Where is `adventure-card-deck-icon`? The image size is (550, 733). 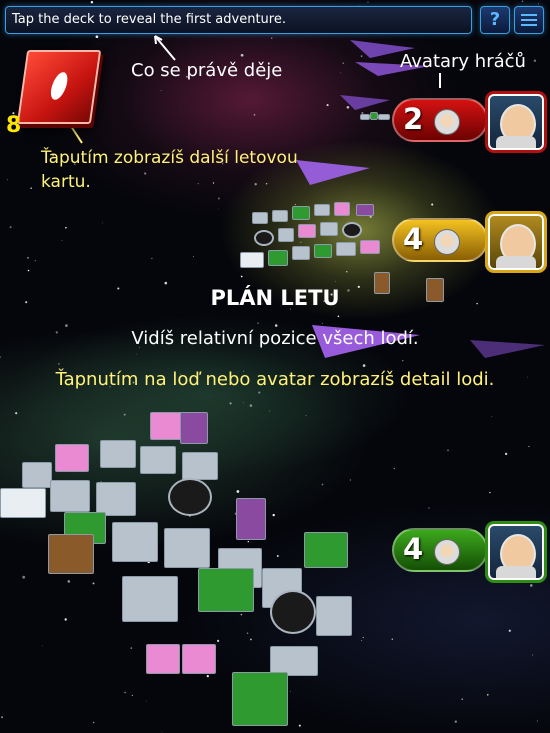 adventure-card-deck-icon is located at coordinates (59, 86).